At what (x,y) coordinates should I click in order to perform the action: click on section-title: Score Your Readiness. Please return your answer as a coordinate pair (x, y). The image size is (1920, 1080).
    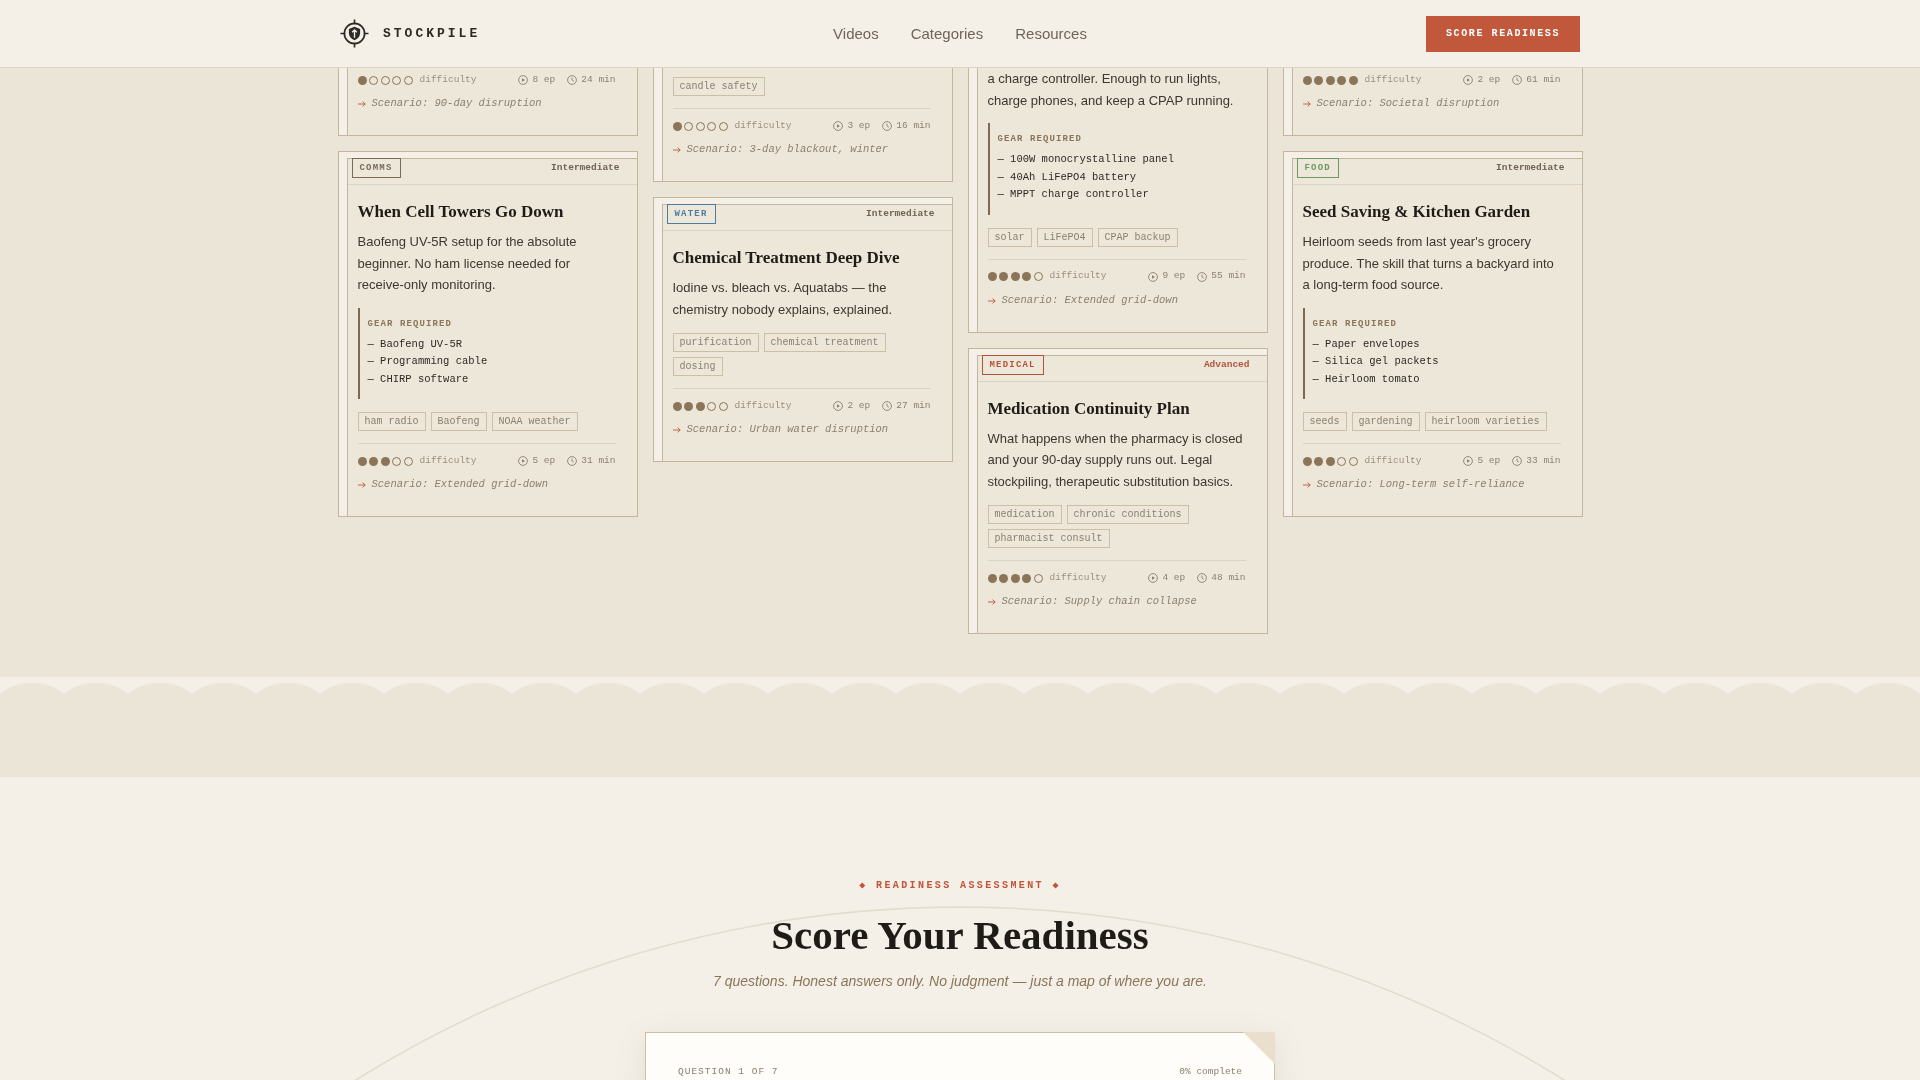
    Looking at the image, I should click on (960, 935).